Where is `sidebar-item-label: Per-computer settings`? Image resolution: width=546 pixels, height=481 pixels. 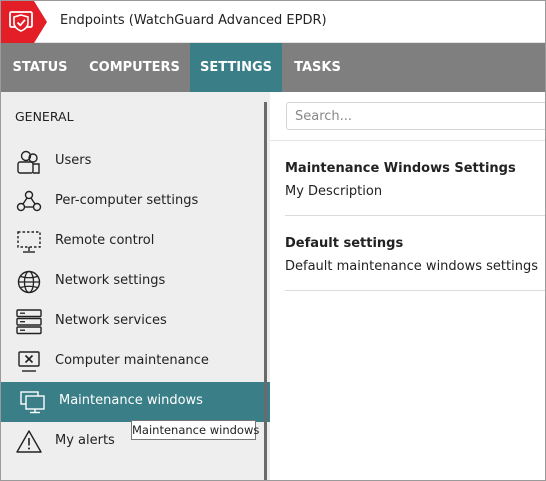
sidebar-item-label: Per-computer settings is located at coordinates (127, 200).